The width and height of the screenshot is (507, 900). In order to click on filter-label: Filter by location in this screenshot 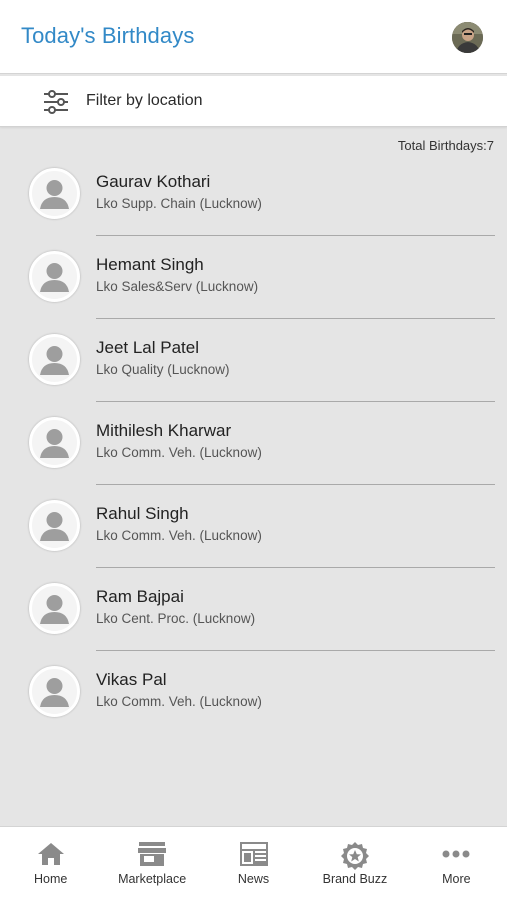, I will do `click(144, 100)`.